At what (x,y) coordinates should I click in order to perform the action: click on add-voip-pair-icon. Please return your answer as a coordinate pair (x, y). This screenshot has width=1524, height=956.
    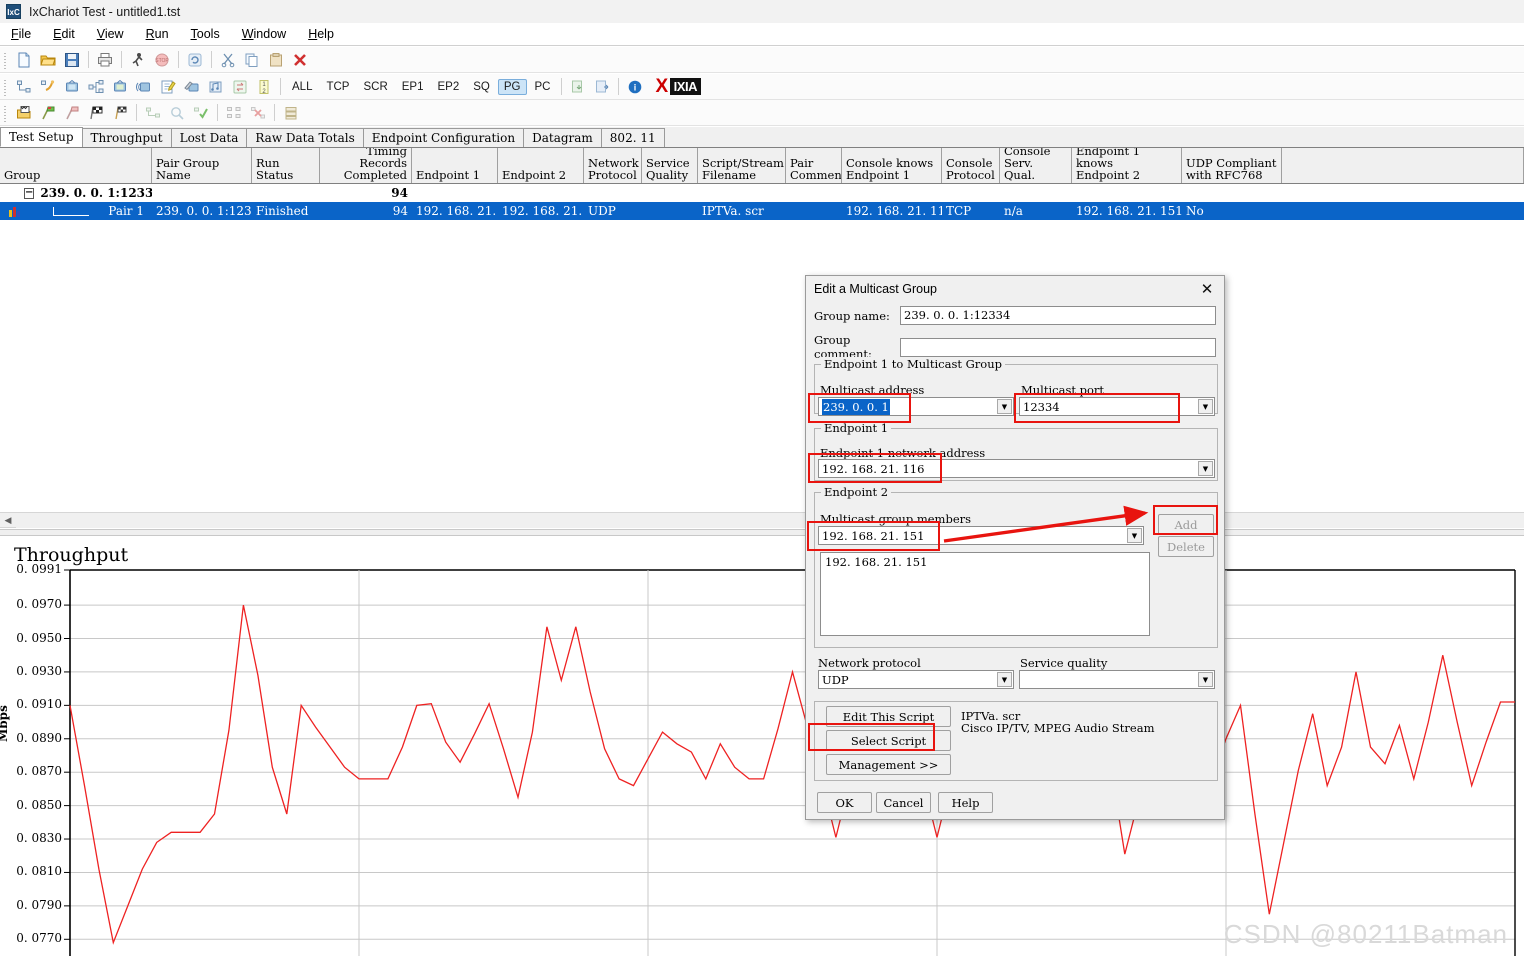
    Looking at the image, I should click on (48, 87).